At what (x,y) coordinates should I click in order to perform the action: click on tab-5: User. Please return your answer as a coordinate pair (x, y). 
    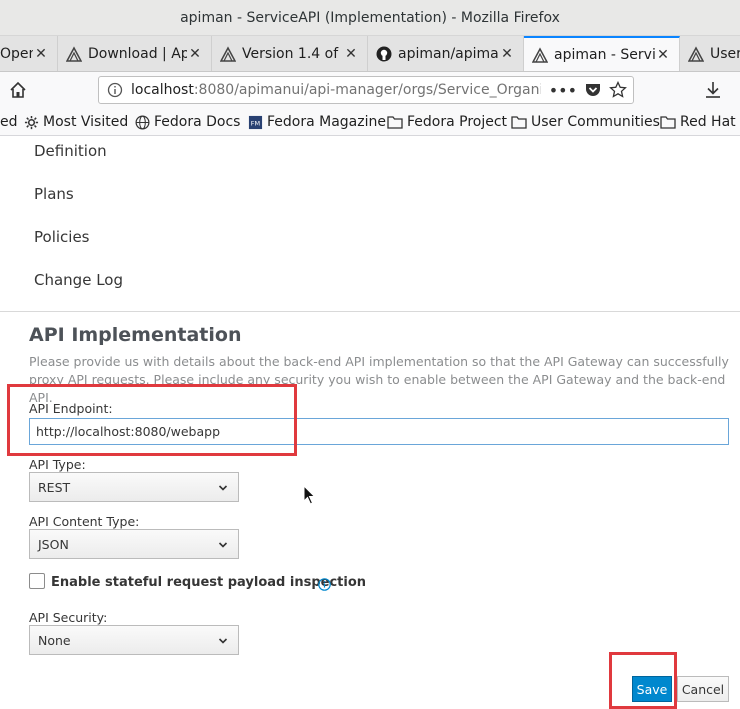
    Looking at the image, I should click on (710, 53).